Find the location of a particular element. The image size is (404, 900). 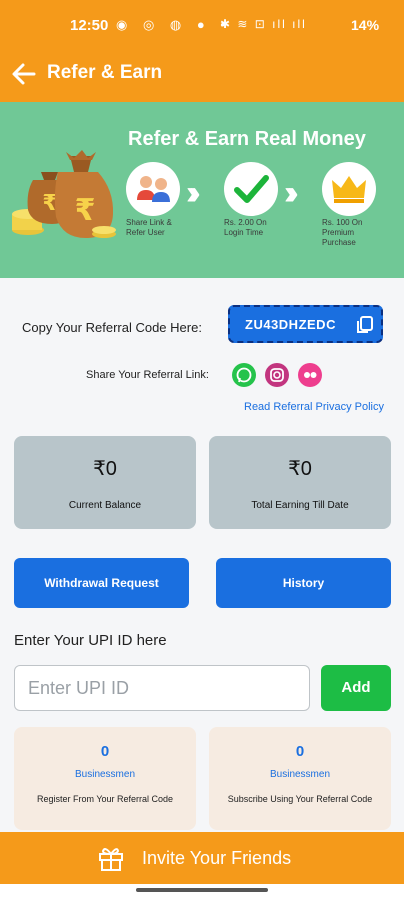

referral-code-label: Copy Your Referral Code Here: is located at coordinates (112, 327).